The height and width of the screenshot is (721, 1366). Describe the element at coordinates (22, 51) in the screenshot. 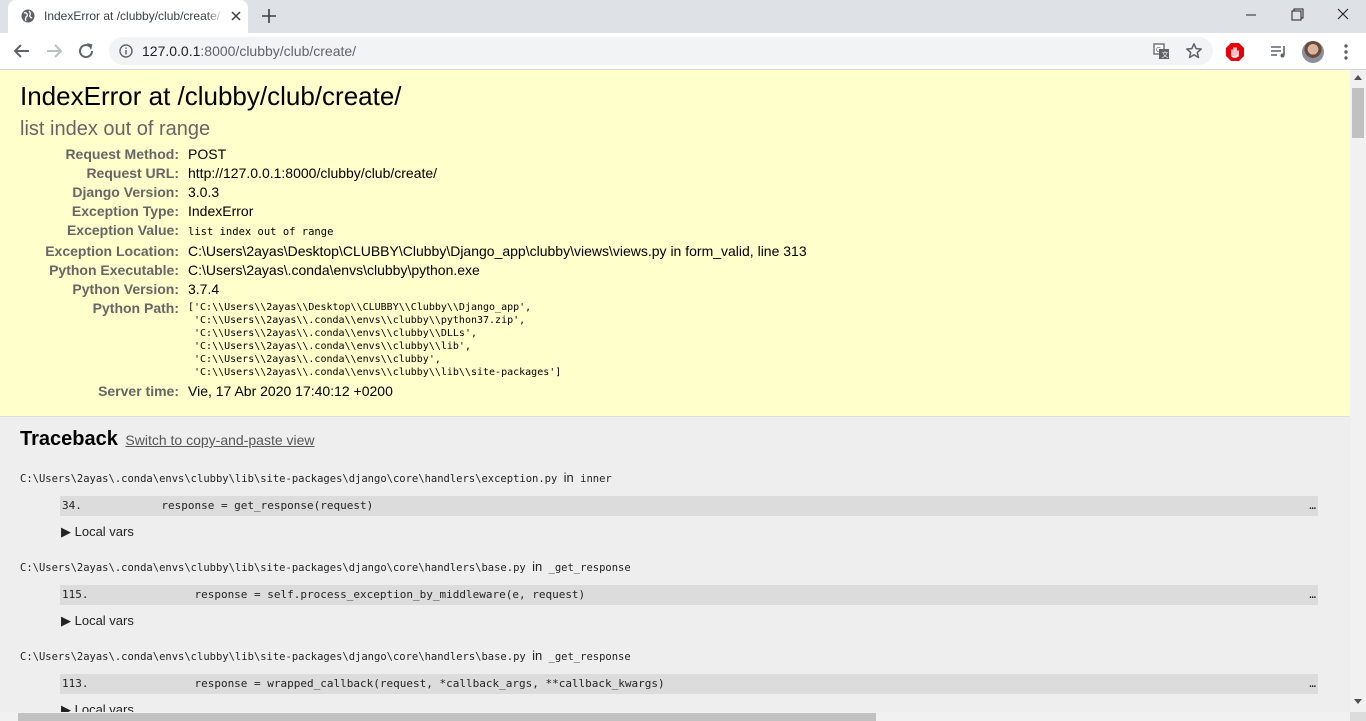

I see `back-arrow-icon` at that location.